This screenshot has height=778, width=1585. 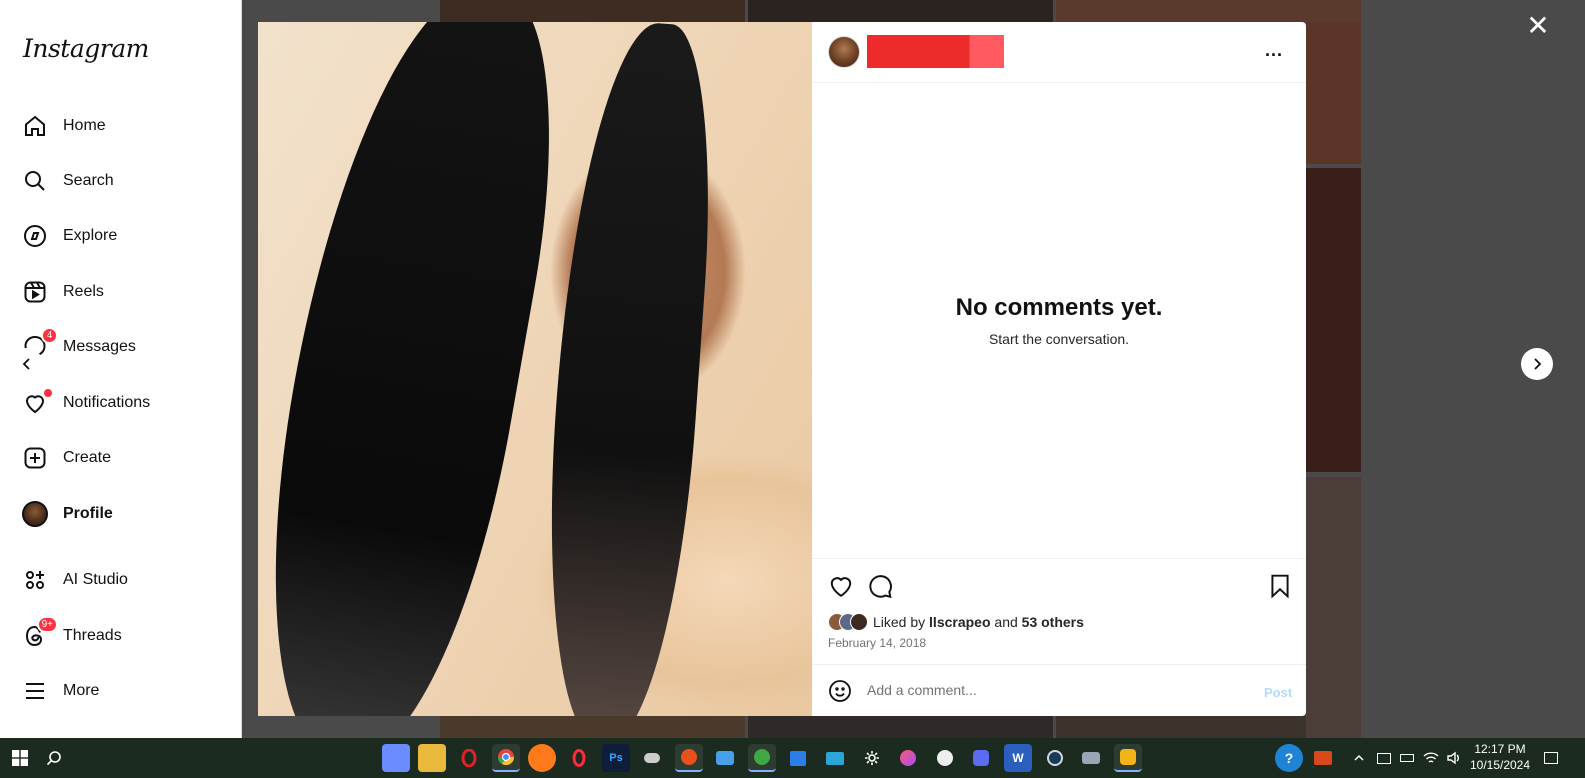 I want to click on previous-post-button, so click(x=27, y=364).